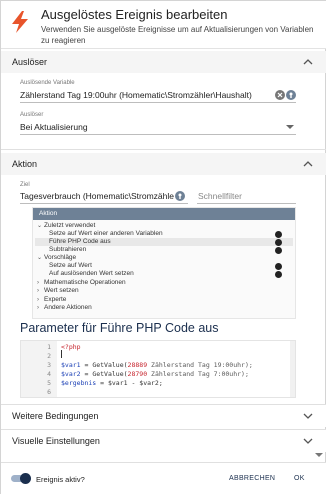  Describe the element at coordinates (56, 257) in the screenshot. I see `tree-group-suggestions: ⌄ Vorschläge` at that location.